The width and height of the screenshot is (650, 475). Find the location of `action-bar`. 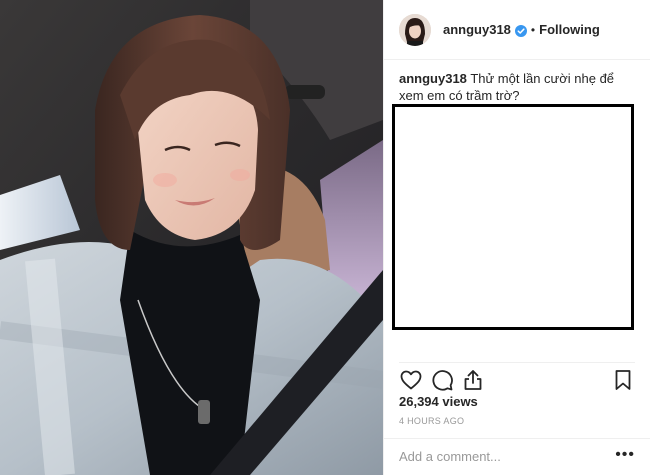

action-bar is located at coordinates (517, 380).